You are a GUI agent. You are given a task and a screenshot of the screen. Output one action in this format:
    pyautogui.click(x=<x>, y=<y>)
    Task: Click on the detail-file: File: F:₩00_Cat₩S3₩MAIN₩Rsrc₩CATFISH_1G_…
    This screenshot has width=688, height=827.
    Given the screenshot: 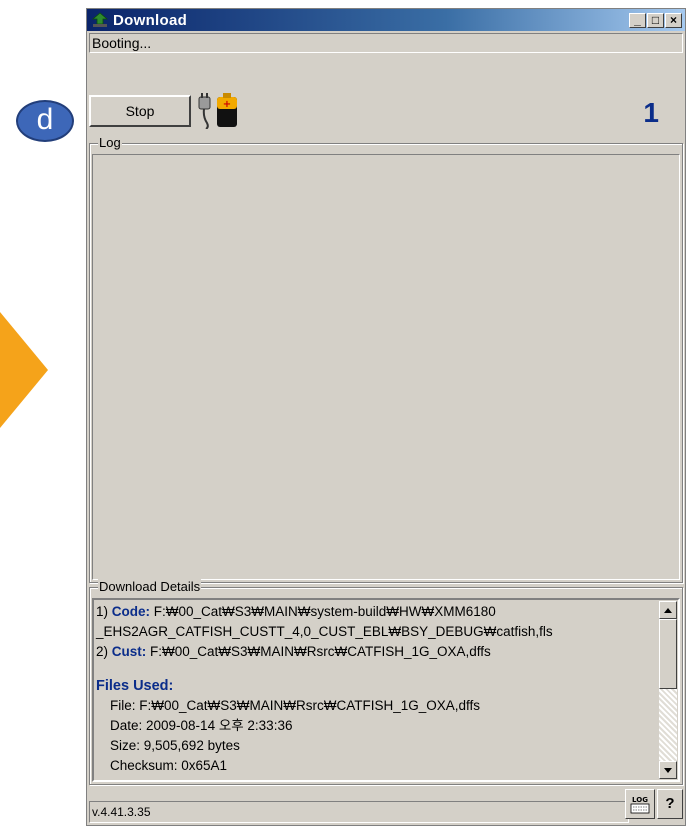 What is the action you would take?
    pyautogui.click(x=295, y=705)
    